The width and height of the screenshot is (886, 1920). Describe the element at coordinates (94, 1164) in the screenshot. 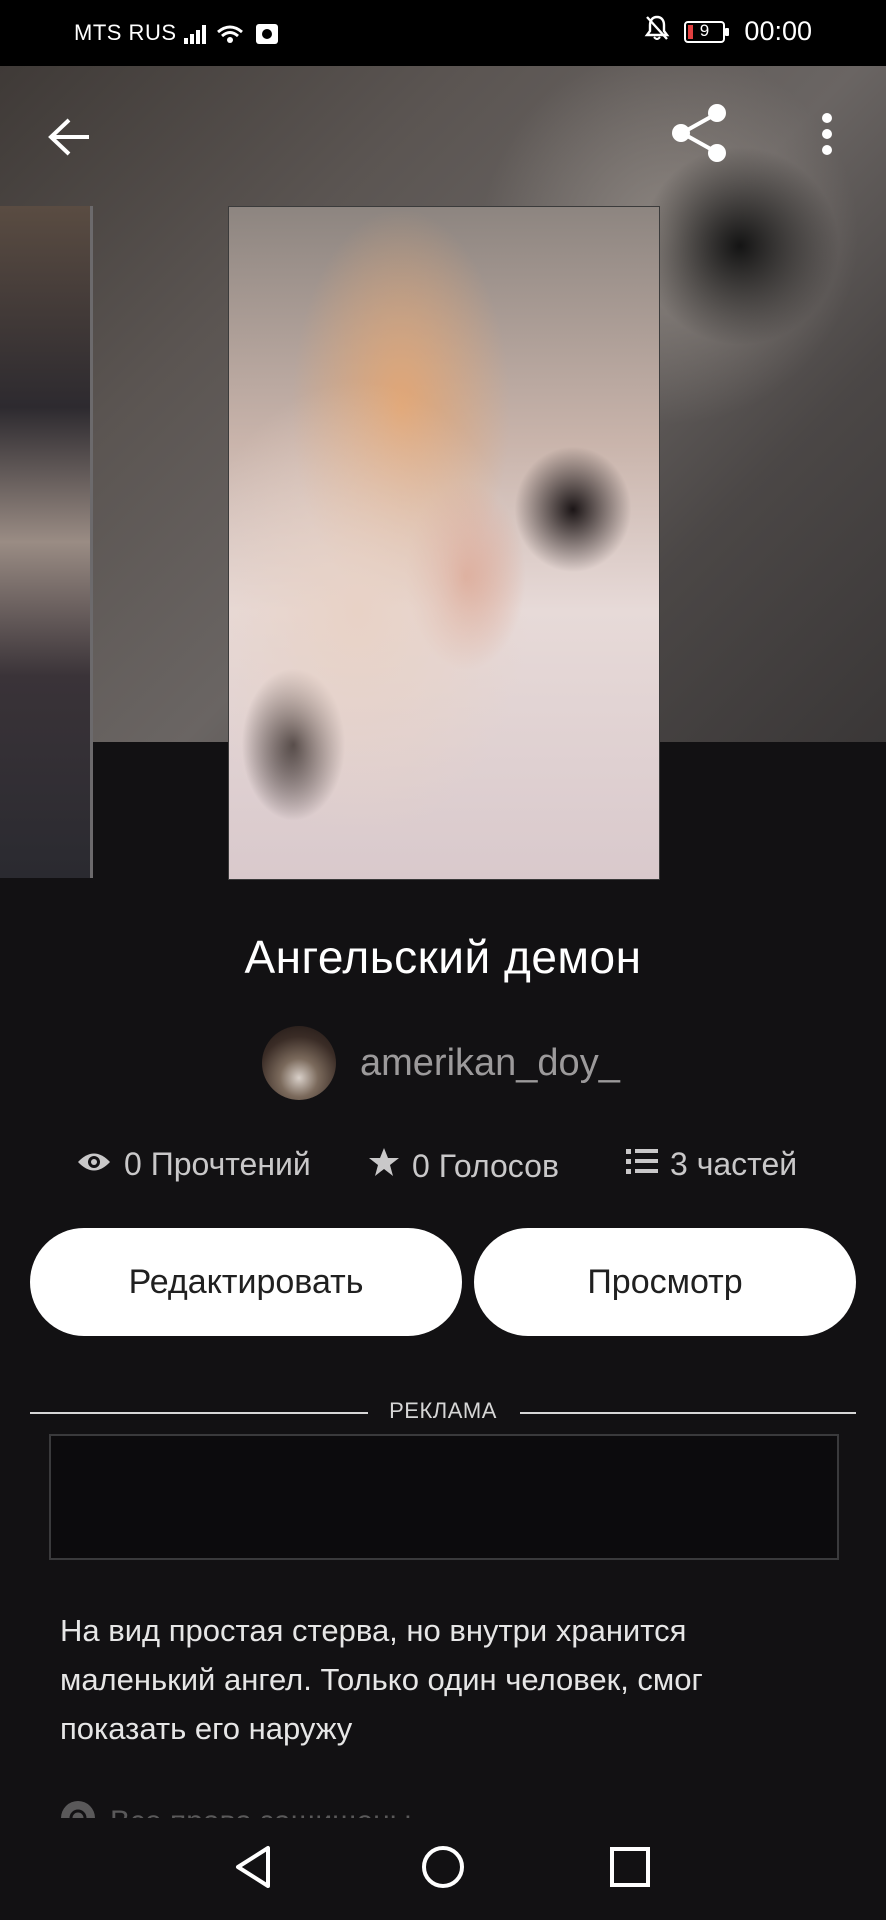

I see `eye-icon` at that location.